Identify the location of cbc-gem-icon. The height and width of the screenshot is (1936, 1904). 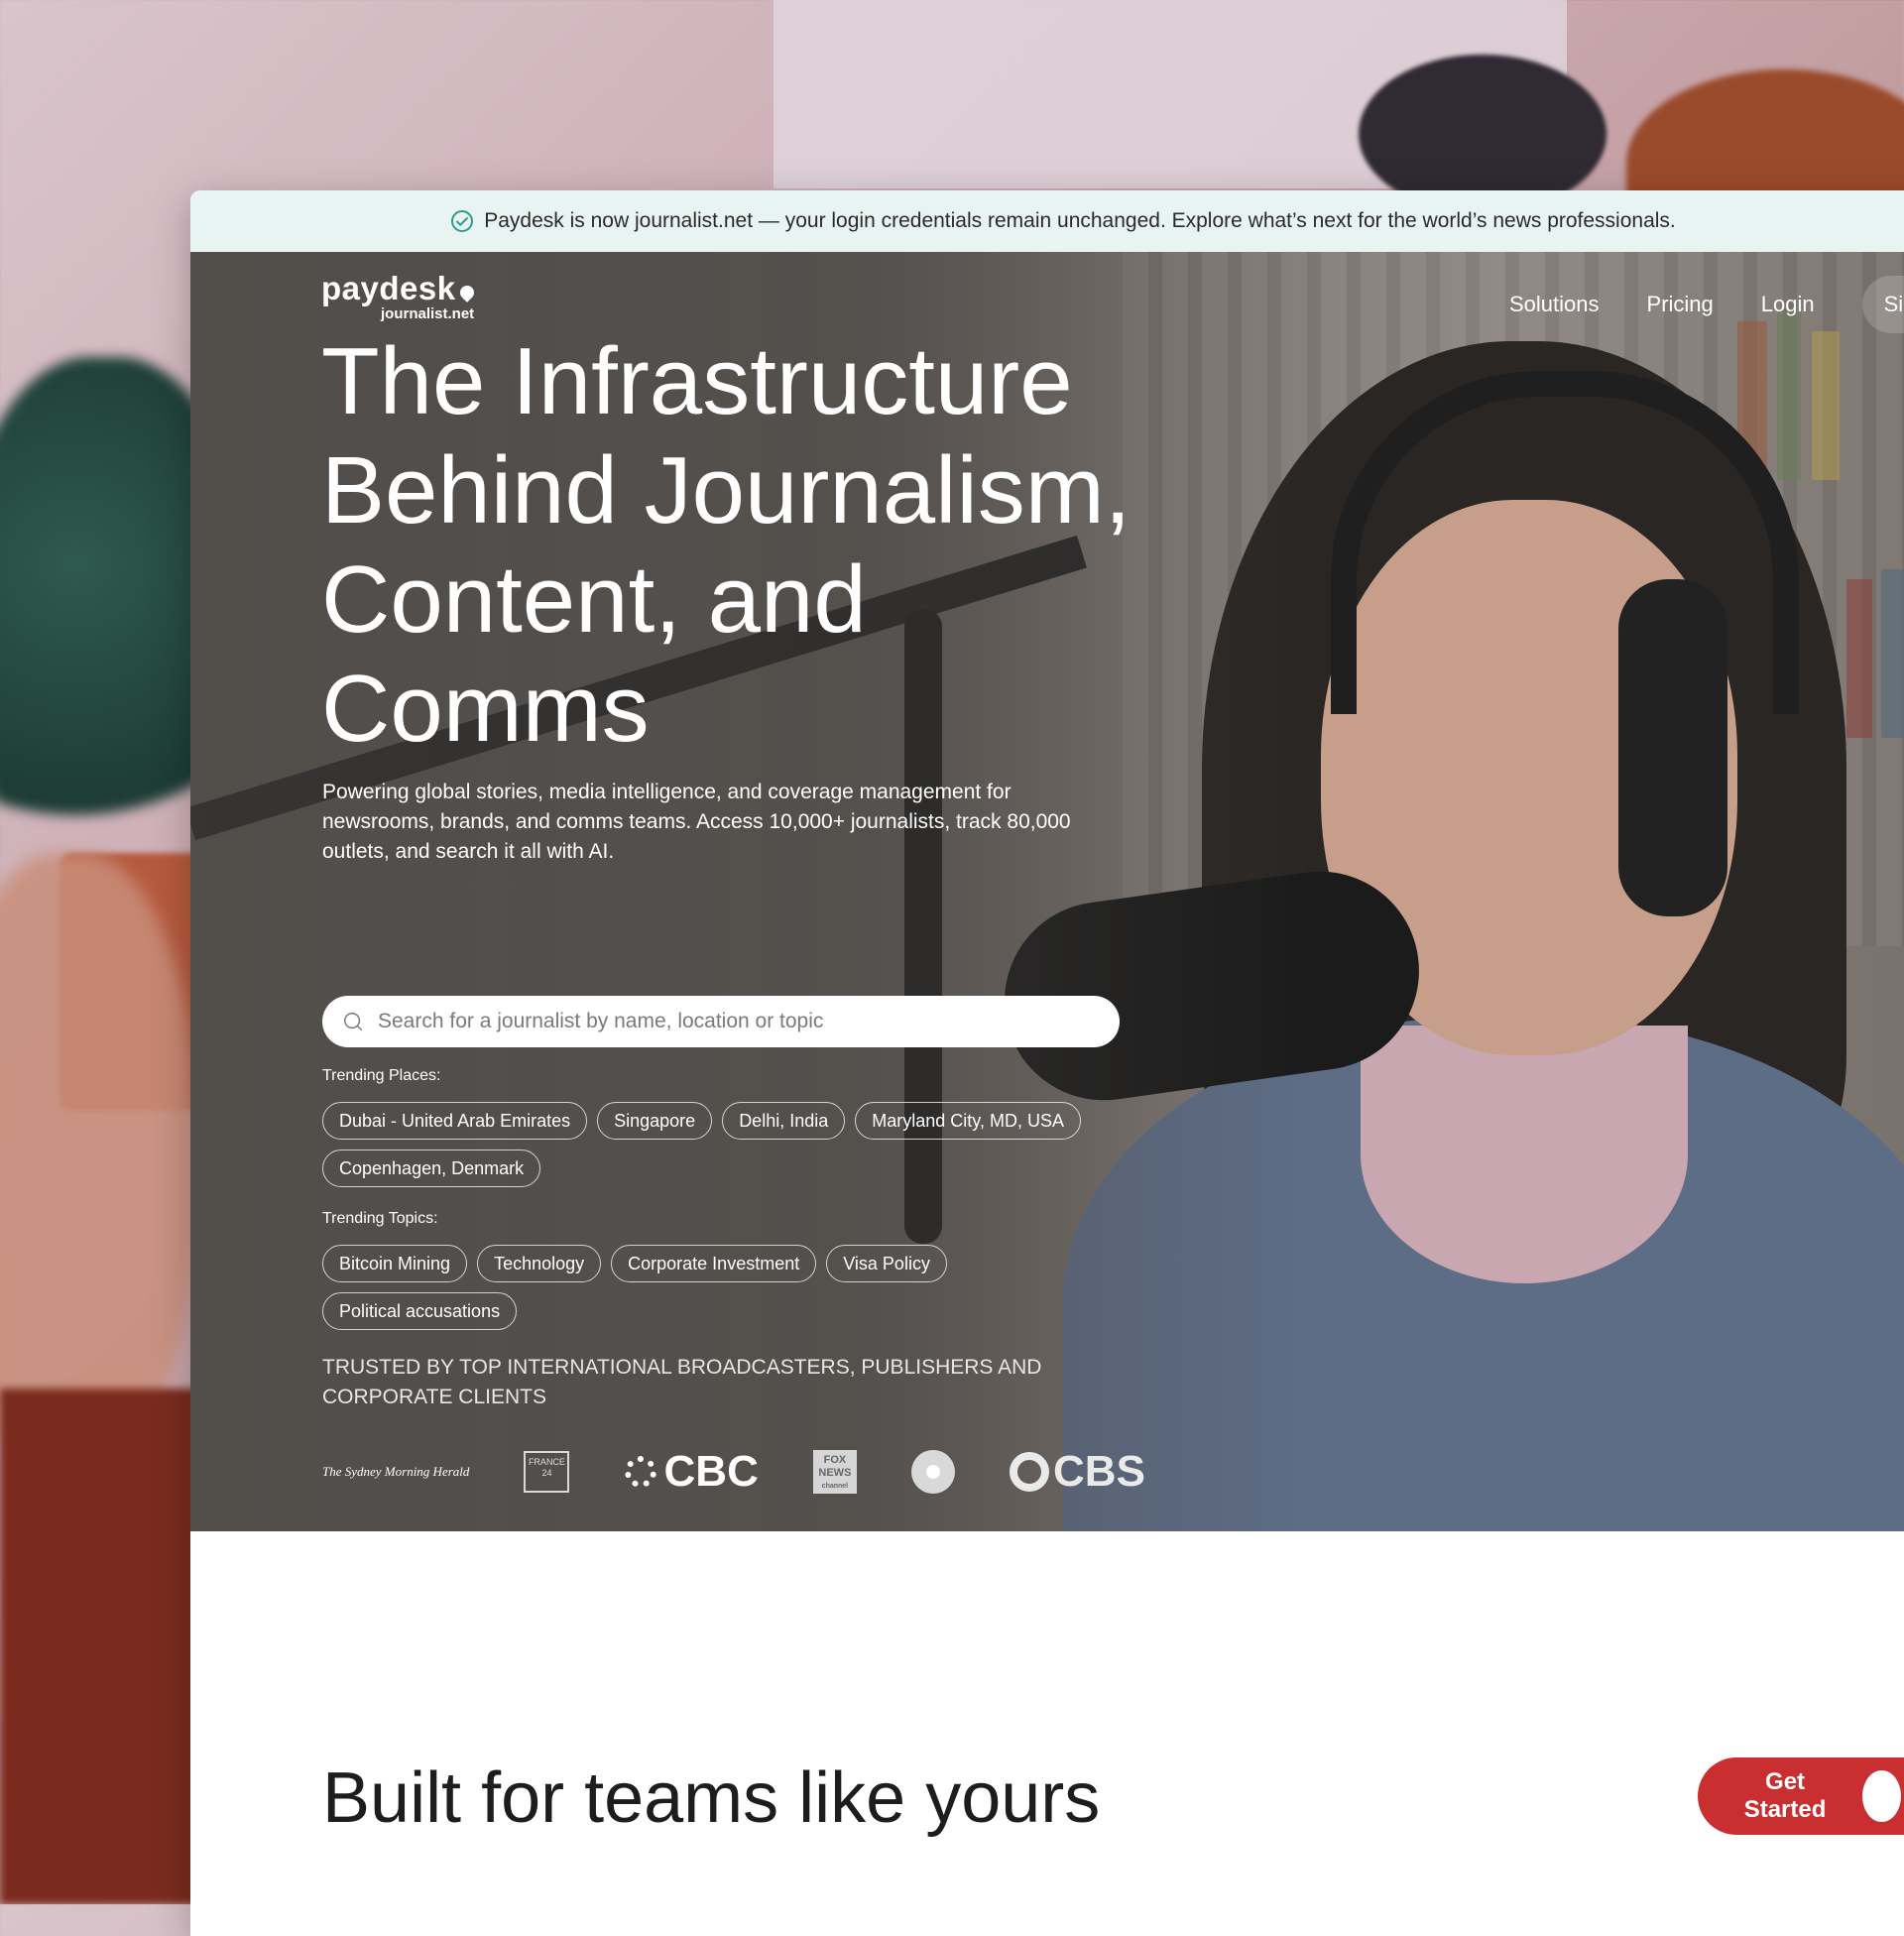
(640, 1472).